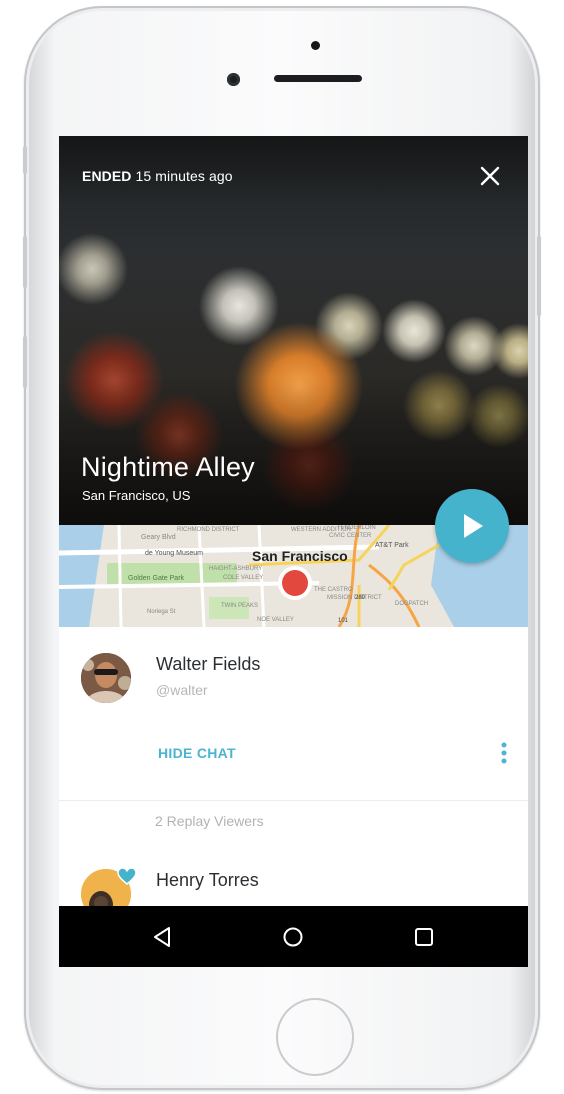 The width and height of the screenshot is (564, 1094). What do you see at coordinates (162, 937) in the screenshot?
I see `back-icon` at bounding box center [162, 937].